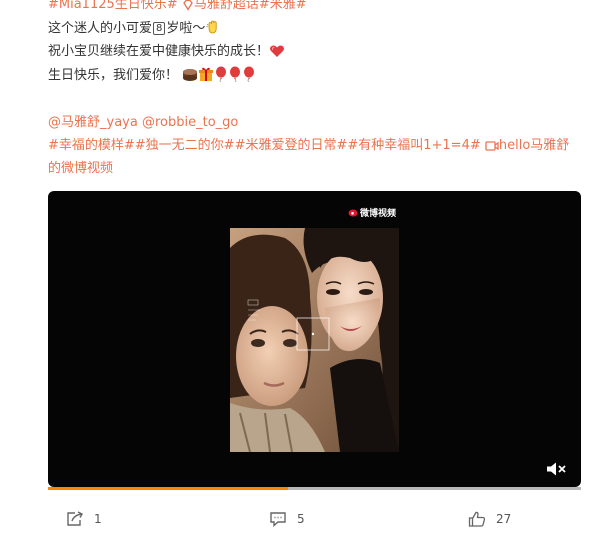 The image size is (600, 540). I want to click on share-count: 1, so click(98, 519).